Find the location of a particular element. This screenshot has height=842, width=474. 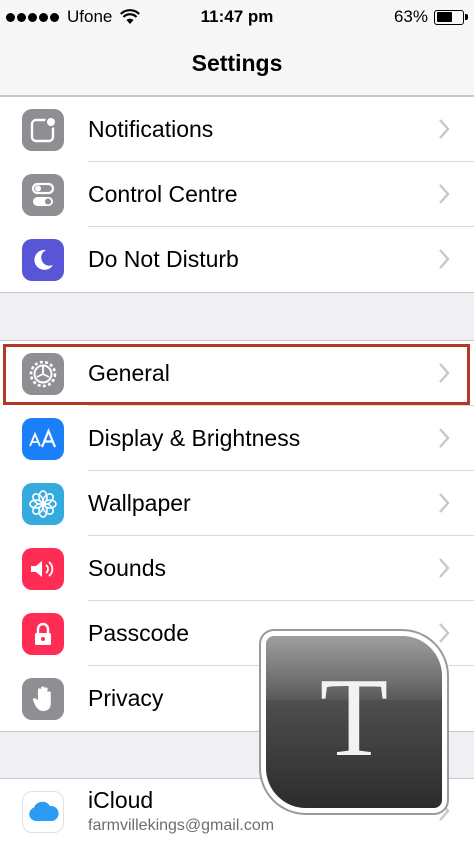

settings-row-display-brightness: Display & Brightness is located at coordinates (237, 438).